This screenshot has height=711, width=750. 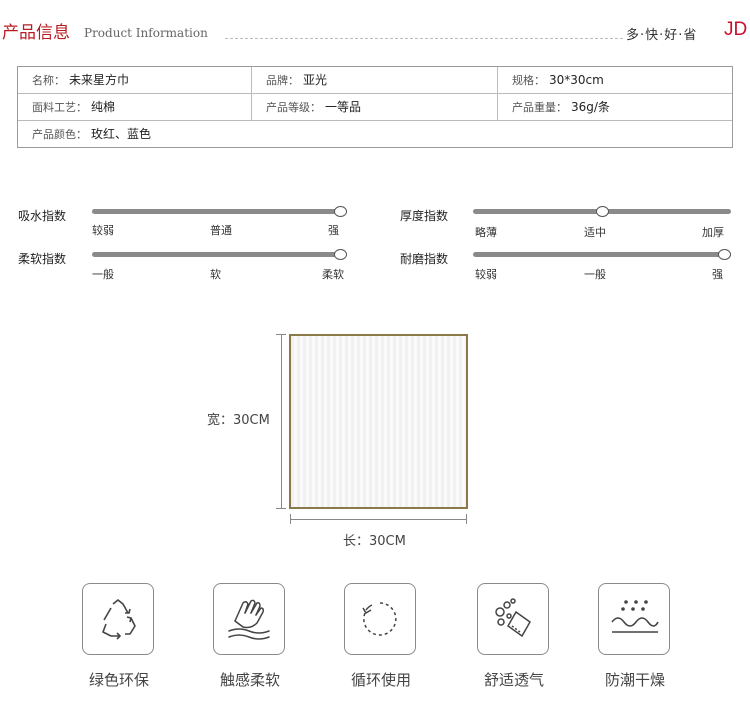 What do you see at coordinates (736, 29) in the screenshot?
I see `jd-logo: JD` at bounding box center [736, 29].